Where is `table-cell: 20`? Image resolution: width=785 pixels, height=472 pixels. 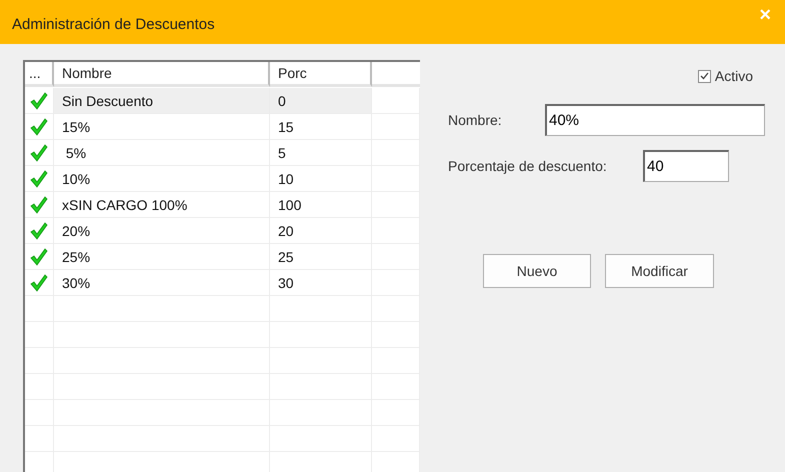 table-cell: 20 is located at coordinates (321, 231).